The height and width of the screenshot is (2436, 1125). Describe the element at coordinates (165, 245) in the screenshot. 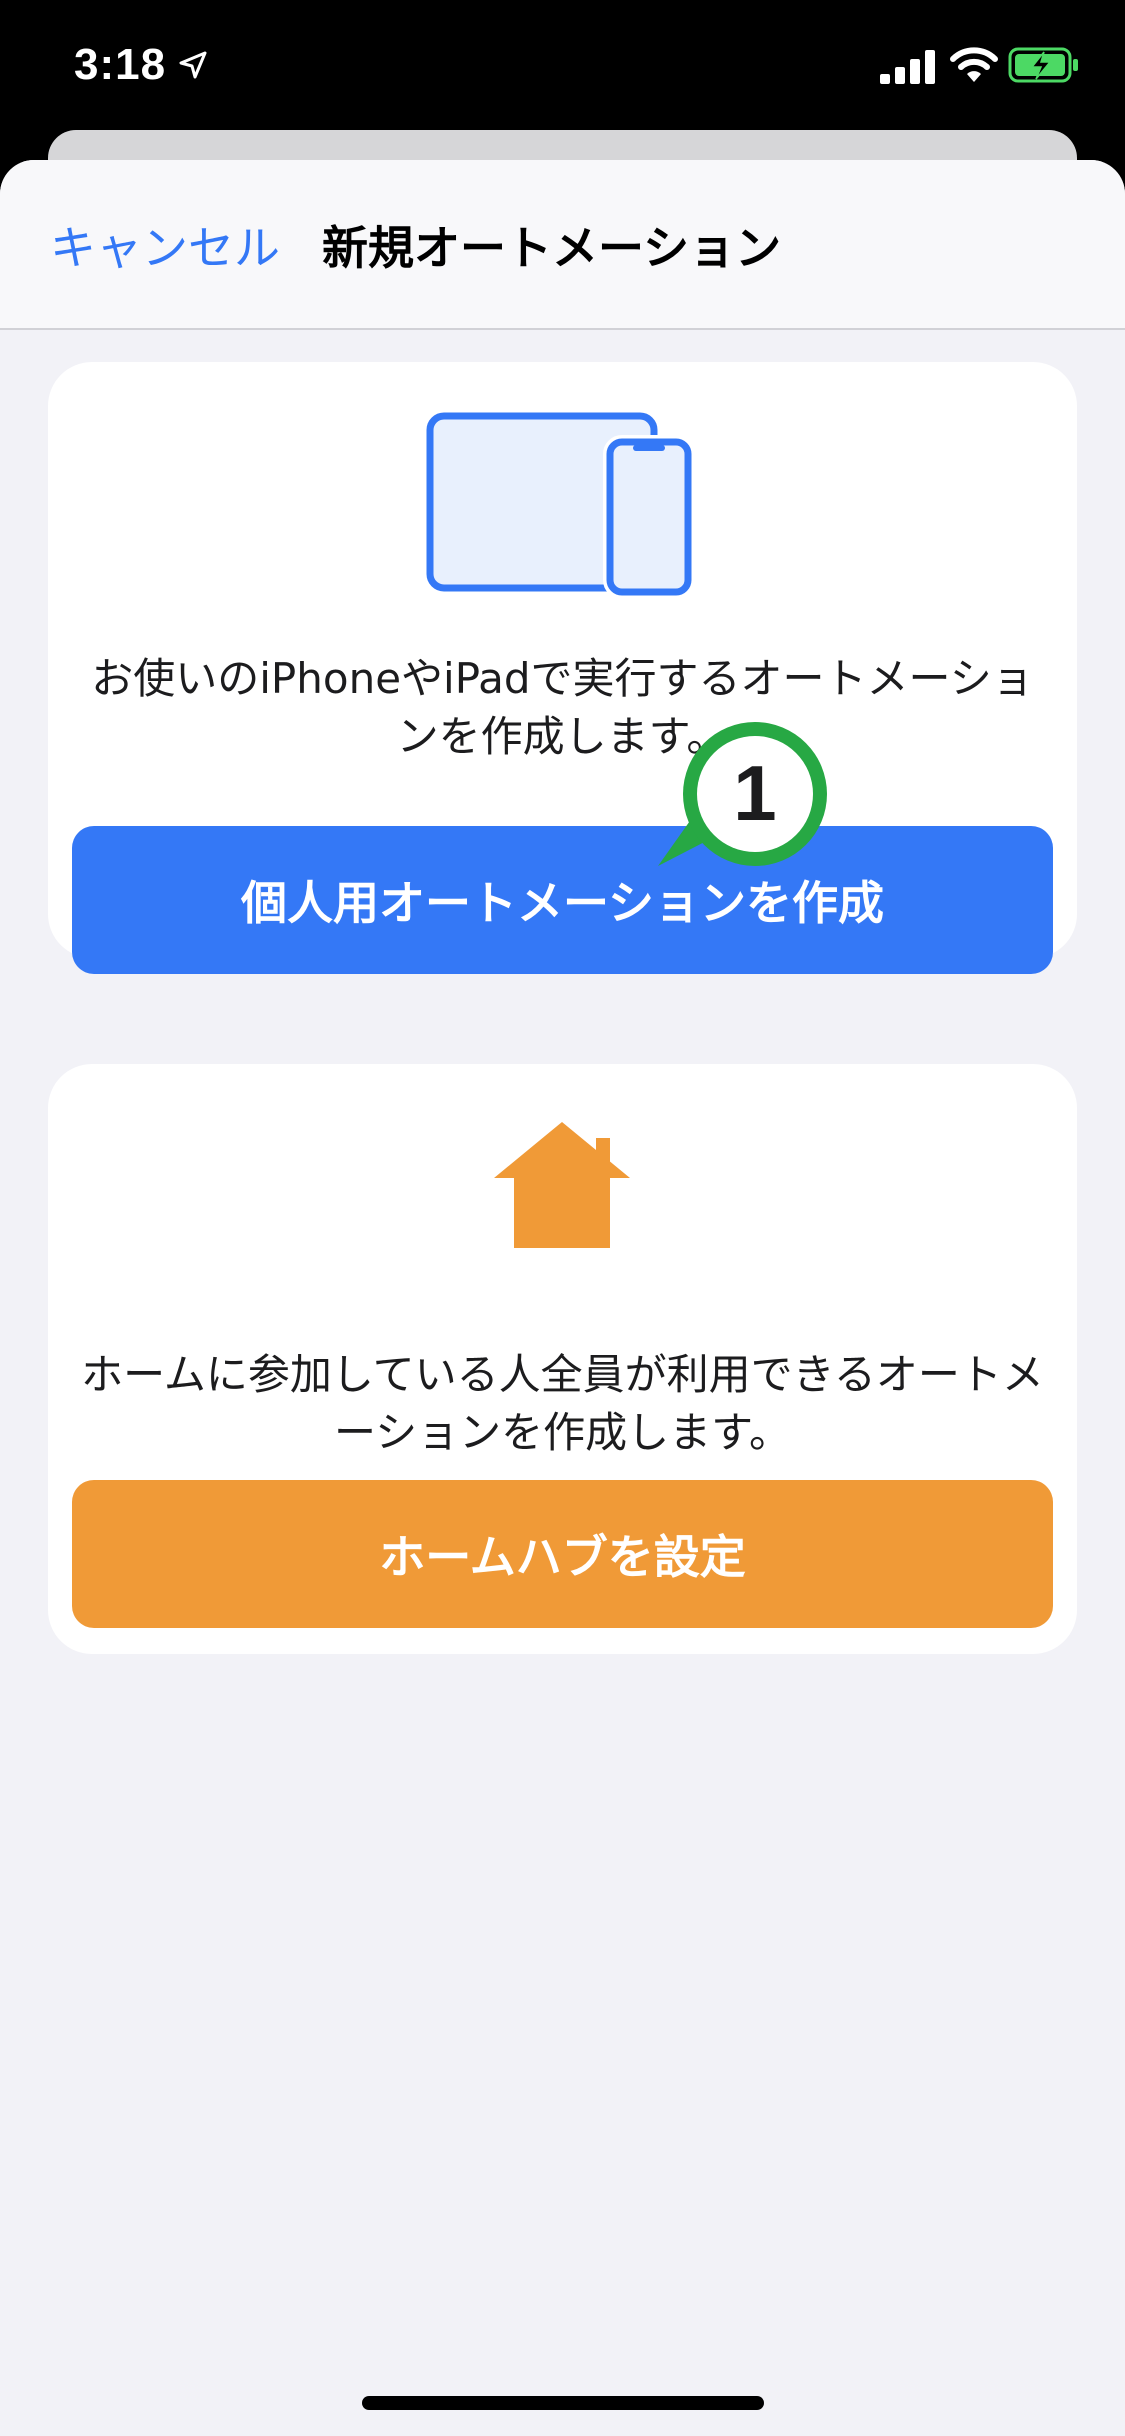

I see `cancel-button: キャンセル` at that location.